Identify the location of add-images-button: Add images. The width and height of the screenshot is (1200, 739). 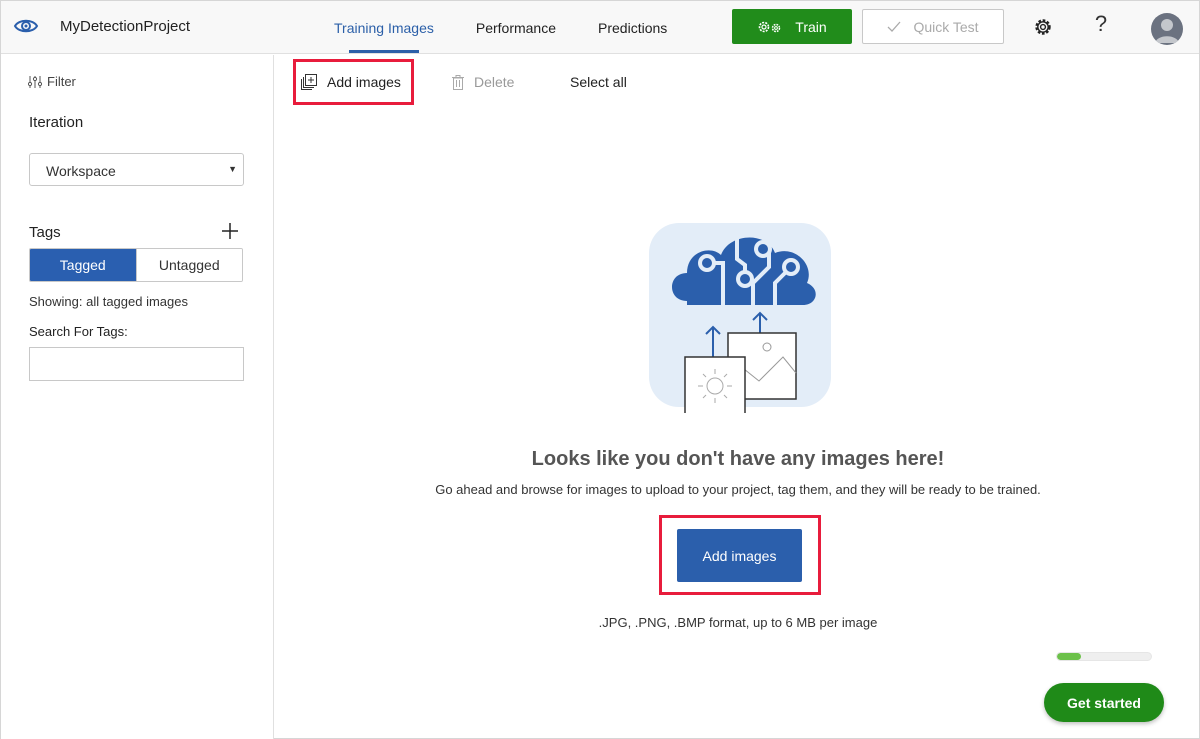
(739, 555).